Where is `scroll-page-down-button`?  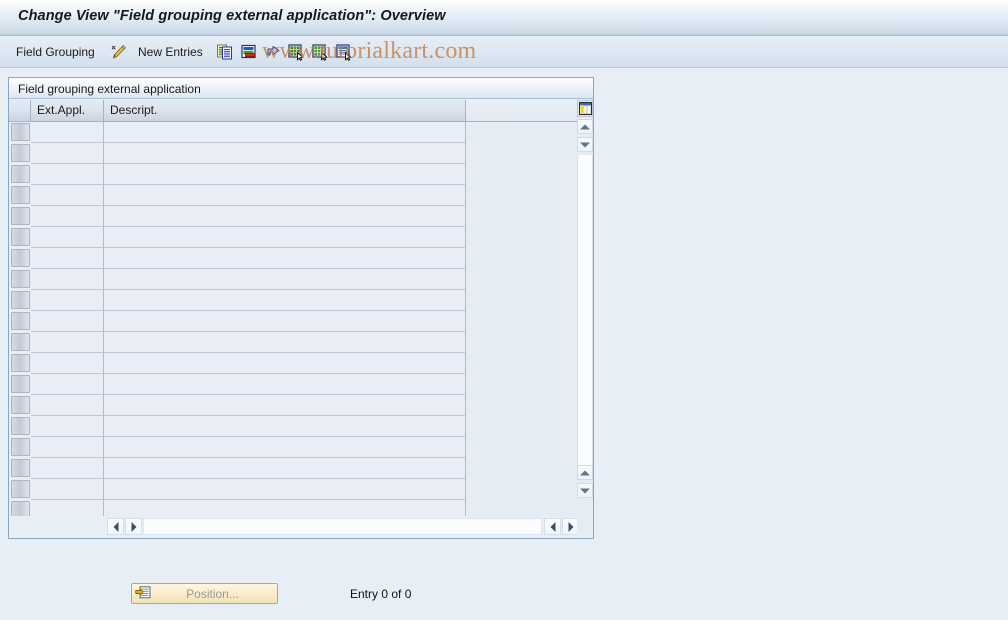 scroll-page-down-button is located at coordinates (585, 490).